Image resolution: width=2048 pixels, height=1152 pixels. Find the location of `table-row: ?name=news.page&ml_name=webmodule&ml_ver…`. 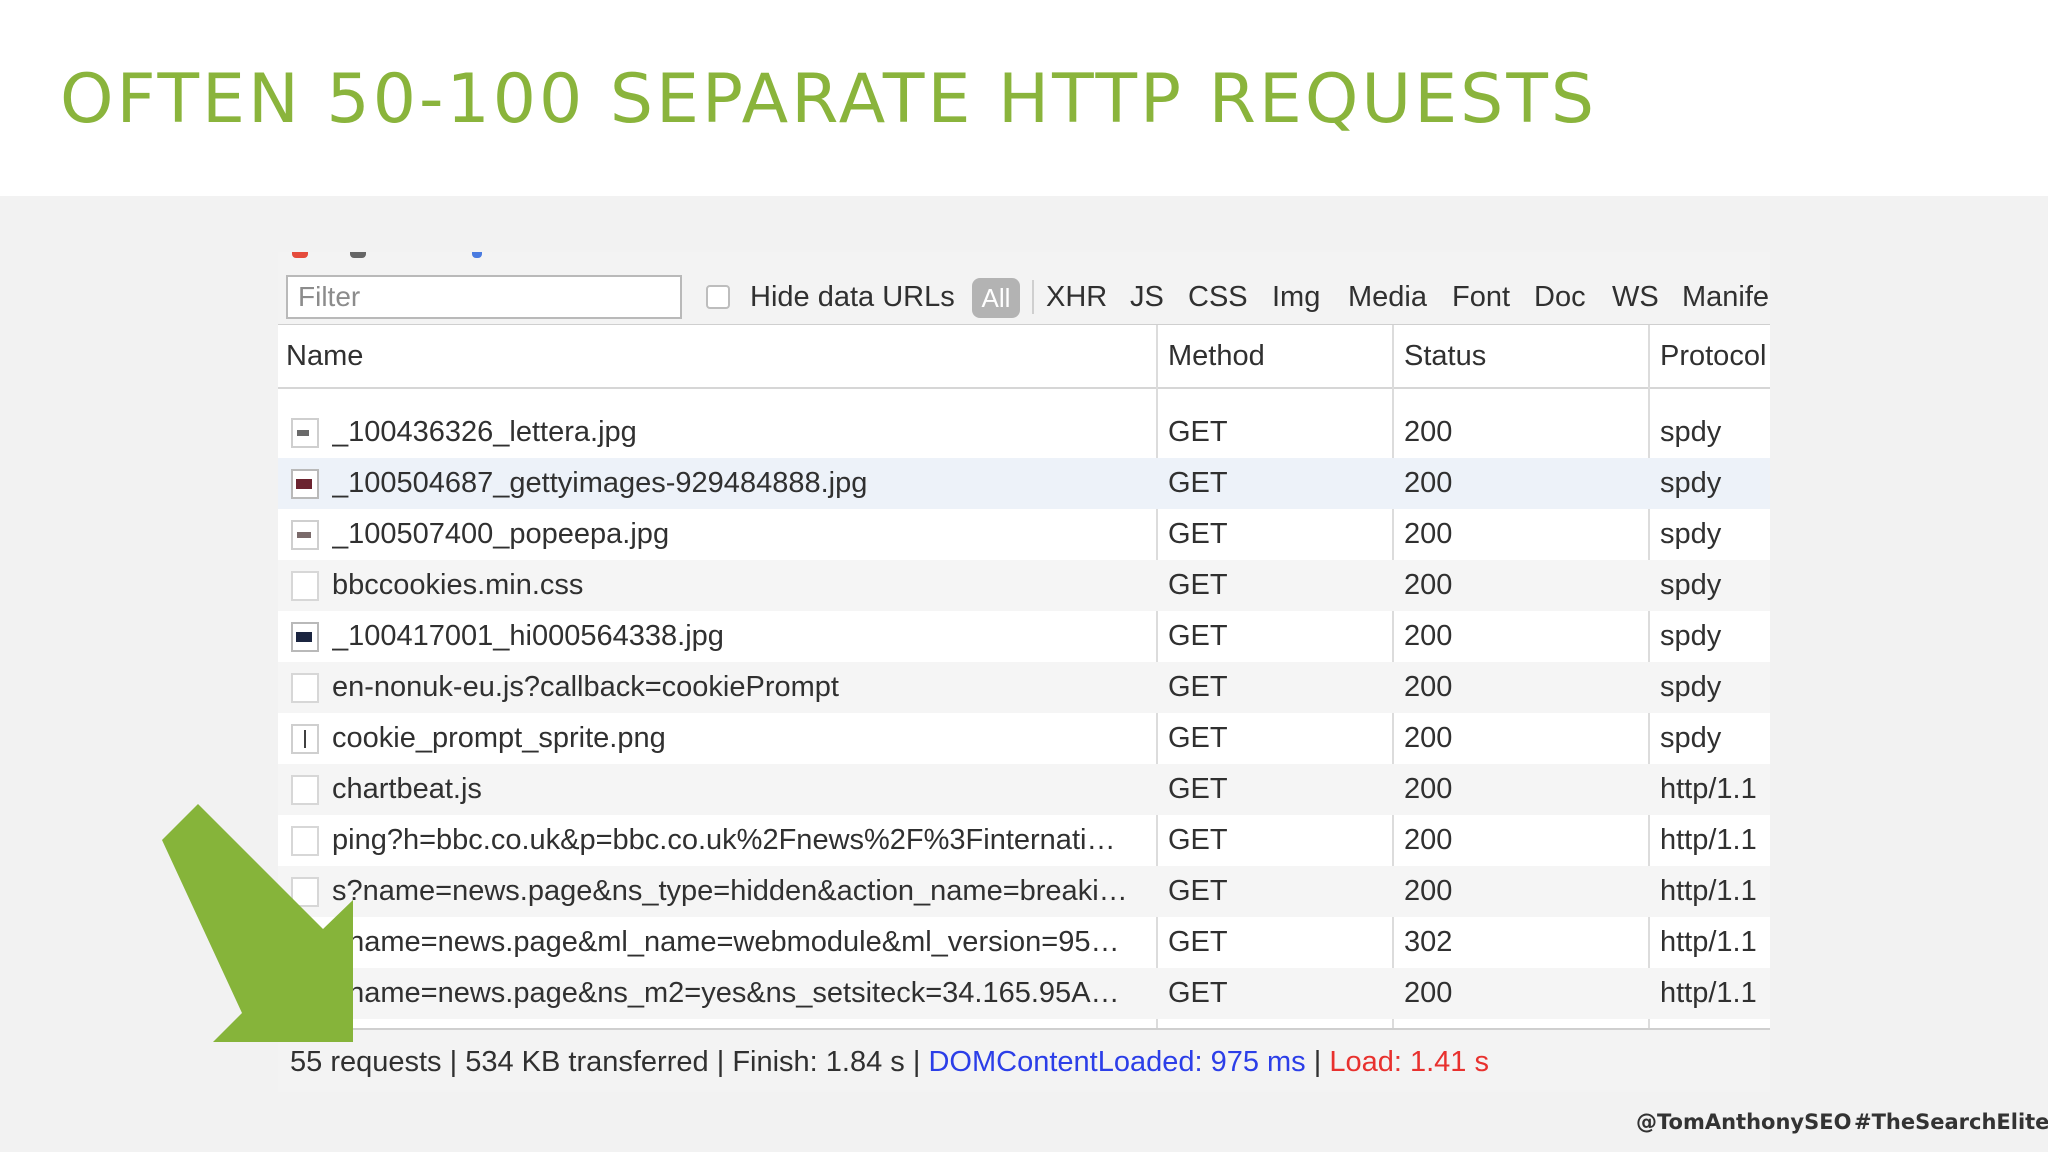

table-row: ?name=news.page&ml_name=webmodule&ml_ver… is located at coordinates (1024, 942).